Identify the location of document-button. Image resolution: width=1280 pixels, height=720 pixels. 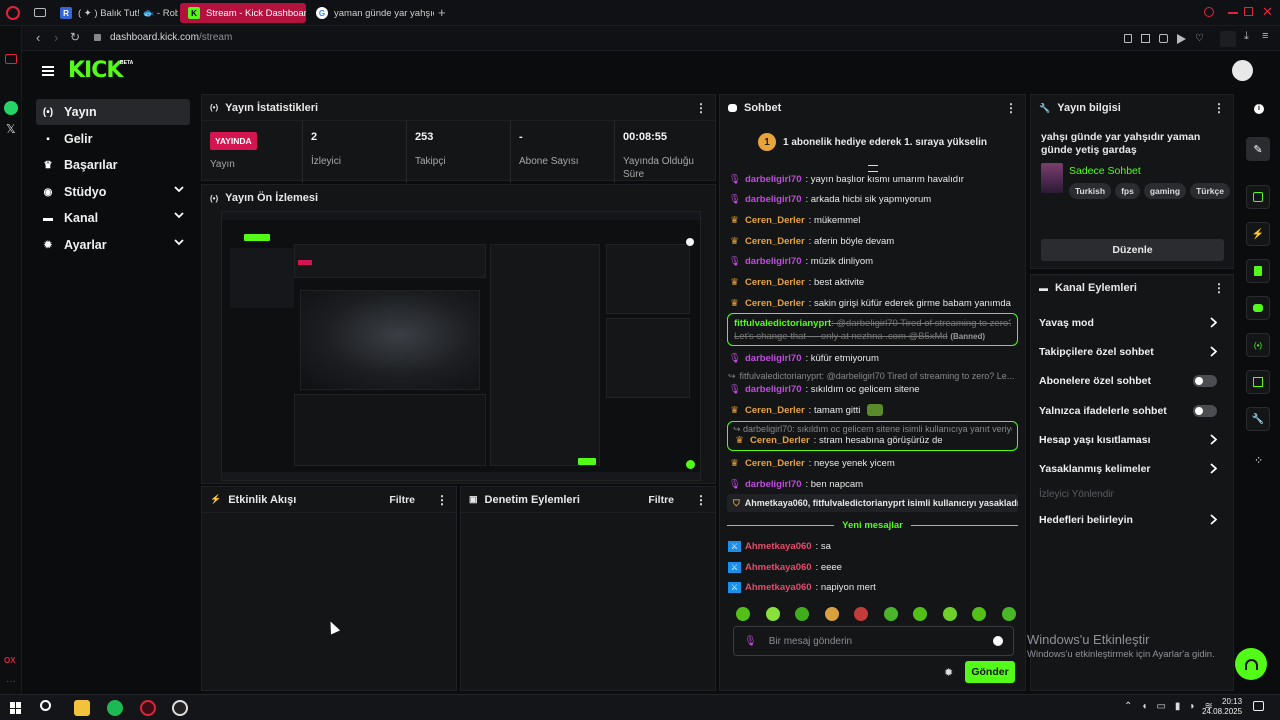
(1258, 271).